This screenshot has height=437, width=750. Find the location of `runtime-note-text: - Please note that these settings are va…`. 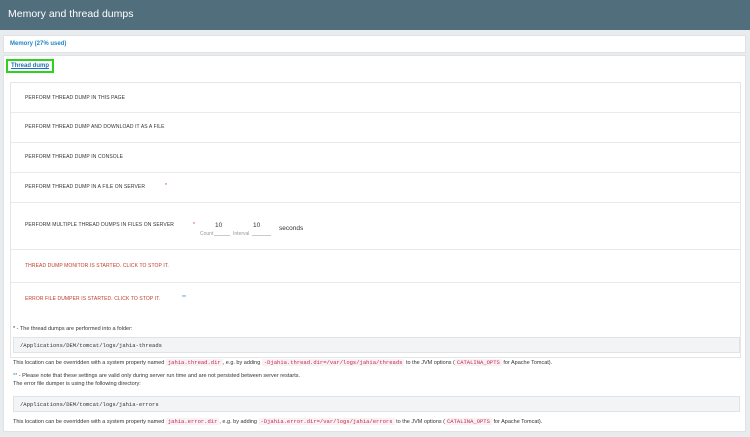

runtime-note-text: - Please note that these settings are va… is located at coordinates (159, 376).